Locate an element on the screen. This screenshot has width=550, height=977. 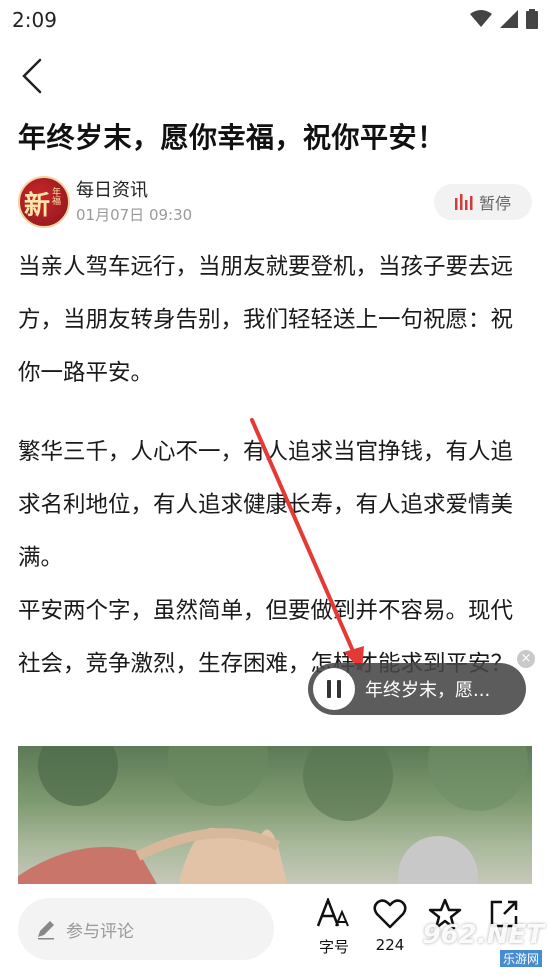
font-size-label: 字号 is located at coordinates (333, 947).